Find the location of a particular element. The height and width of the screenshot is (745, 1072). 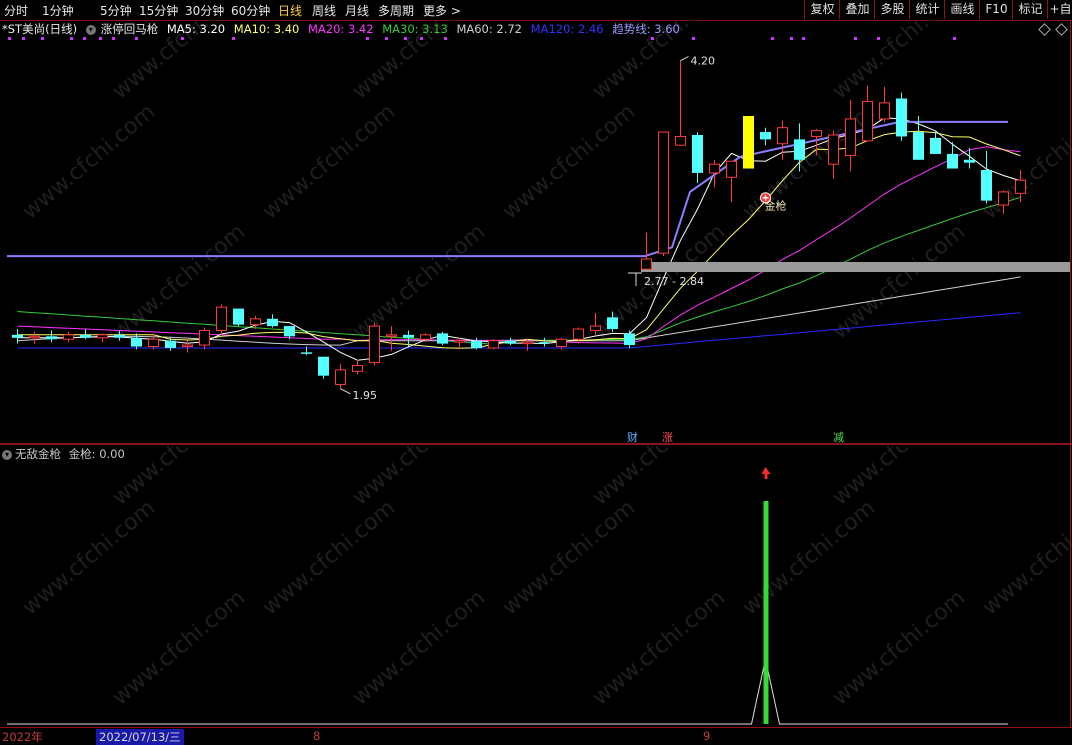

add-custom-button: +自 is located at coordinates (1059, 9).